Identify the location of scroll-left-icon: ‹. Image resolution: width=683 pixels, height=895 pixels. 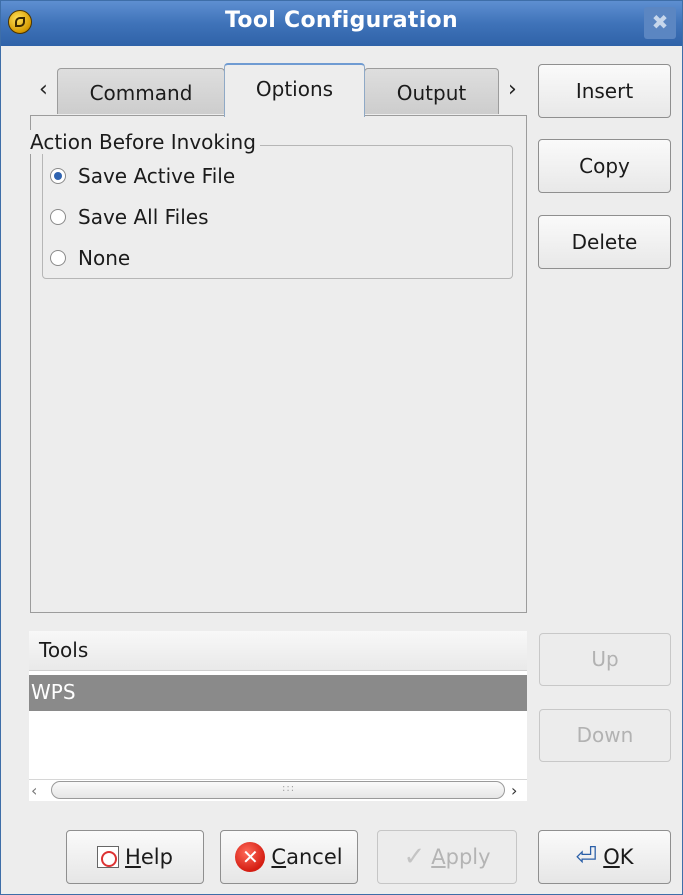
(34, 790).